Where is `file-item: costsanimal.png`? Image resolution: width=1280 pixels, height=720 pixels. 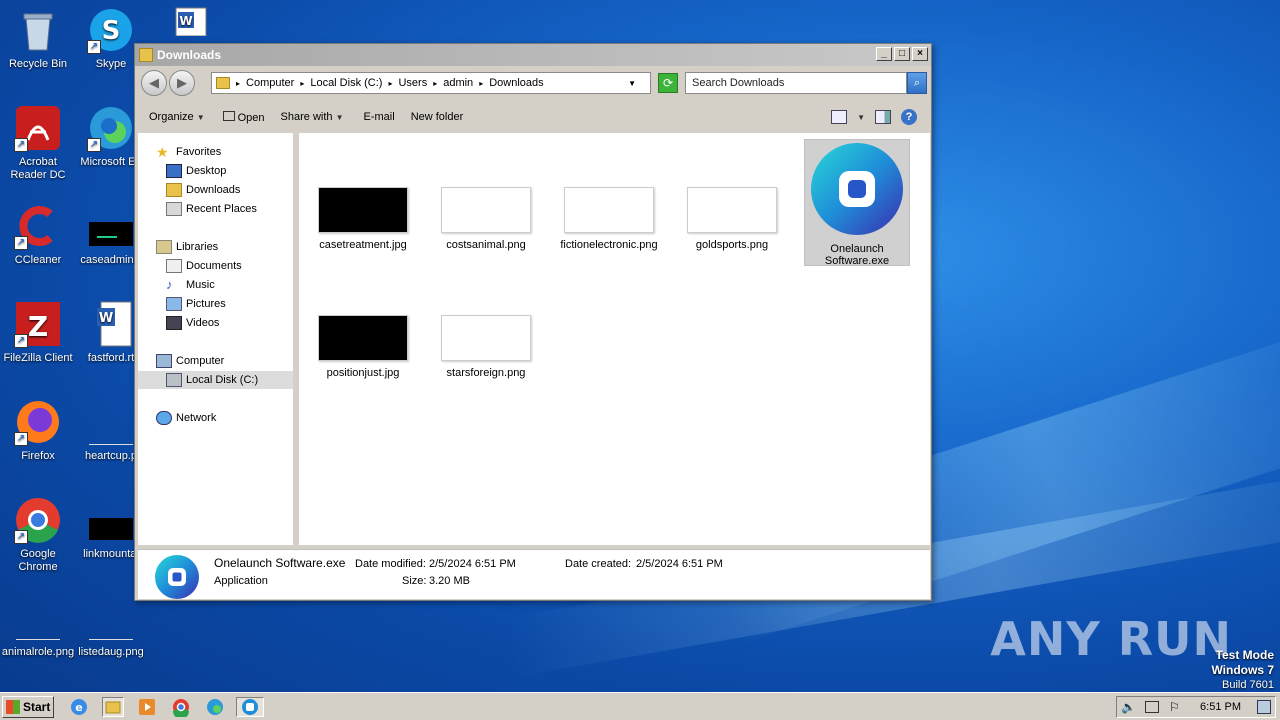 file-item: costsanimal.png is located at coordinates (486, 219).